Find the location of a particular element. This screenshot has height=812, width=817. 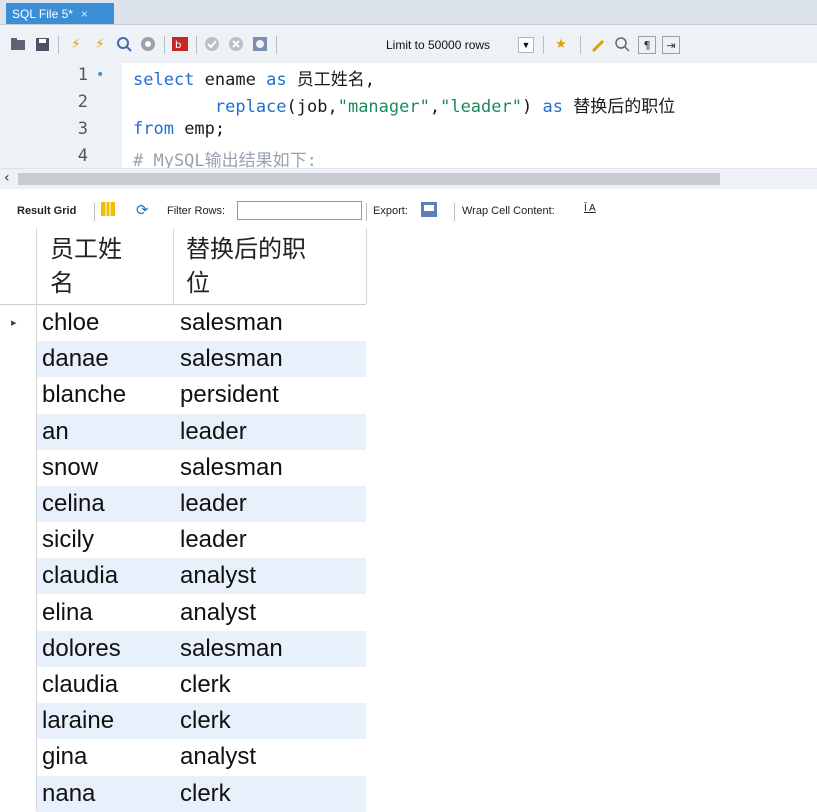

column-divider is located at coordinates (36, 519).